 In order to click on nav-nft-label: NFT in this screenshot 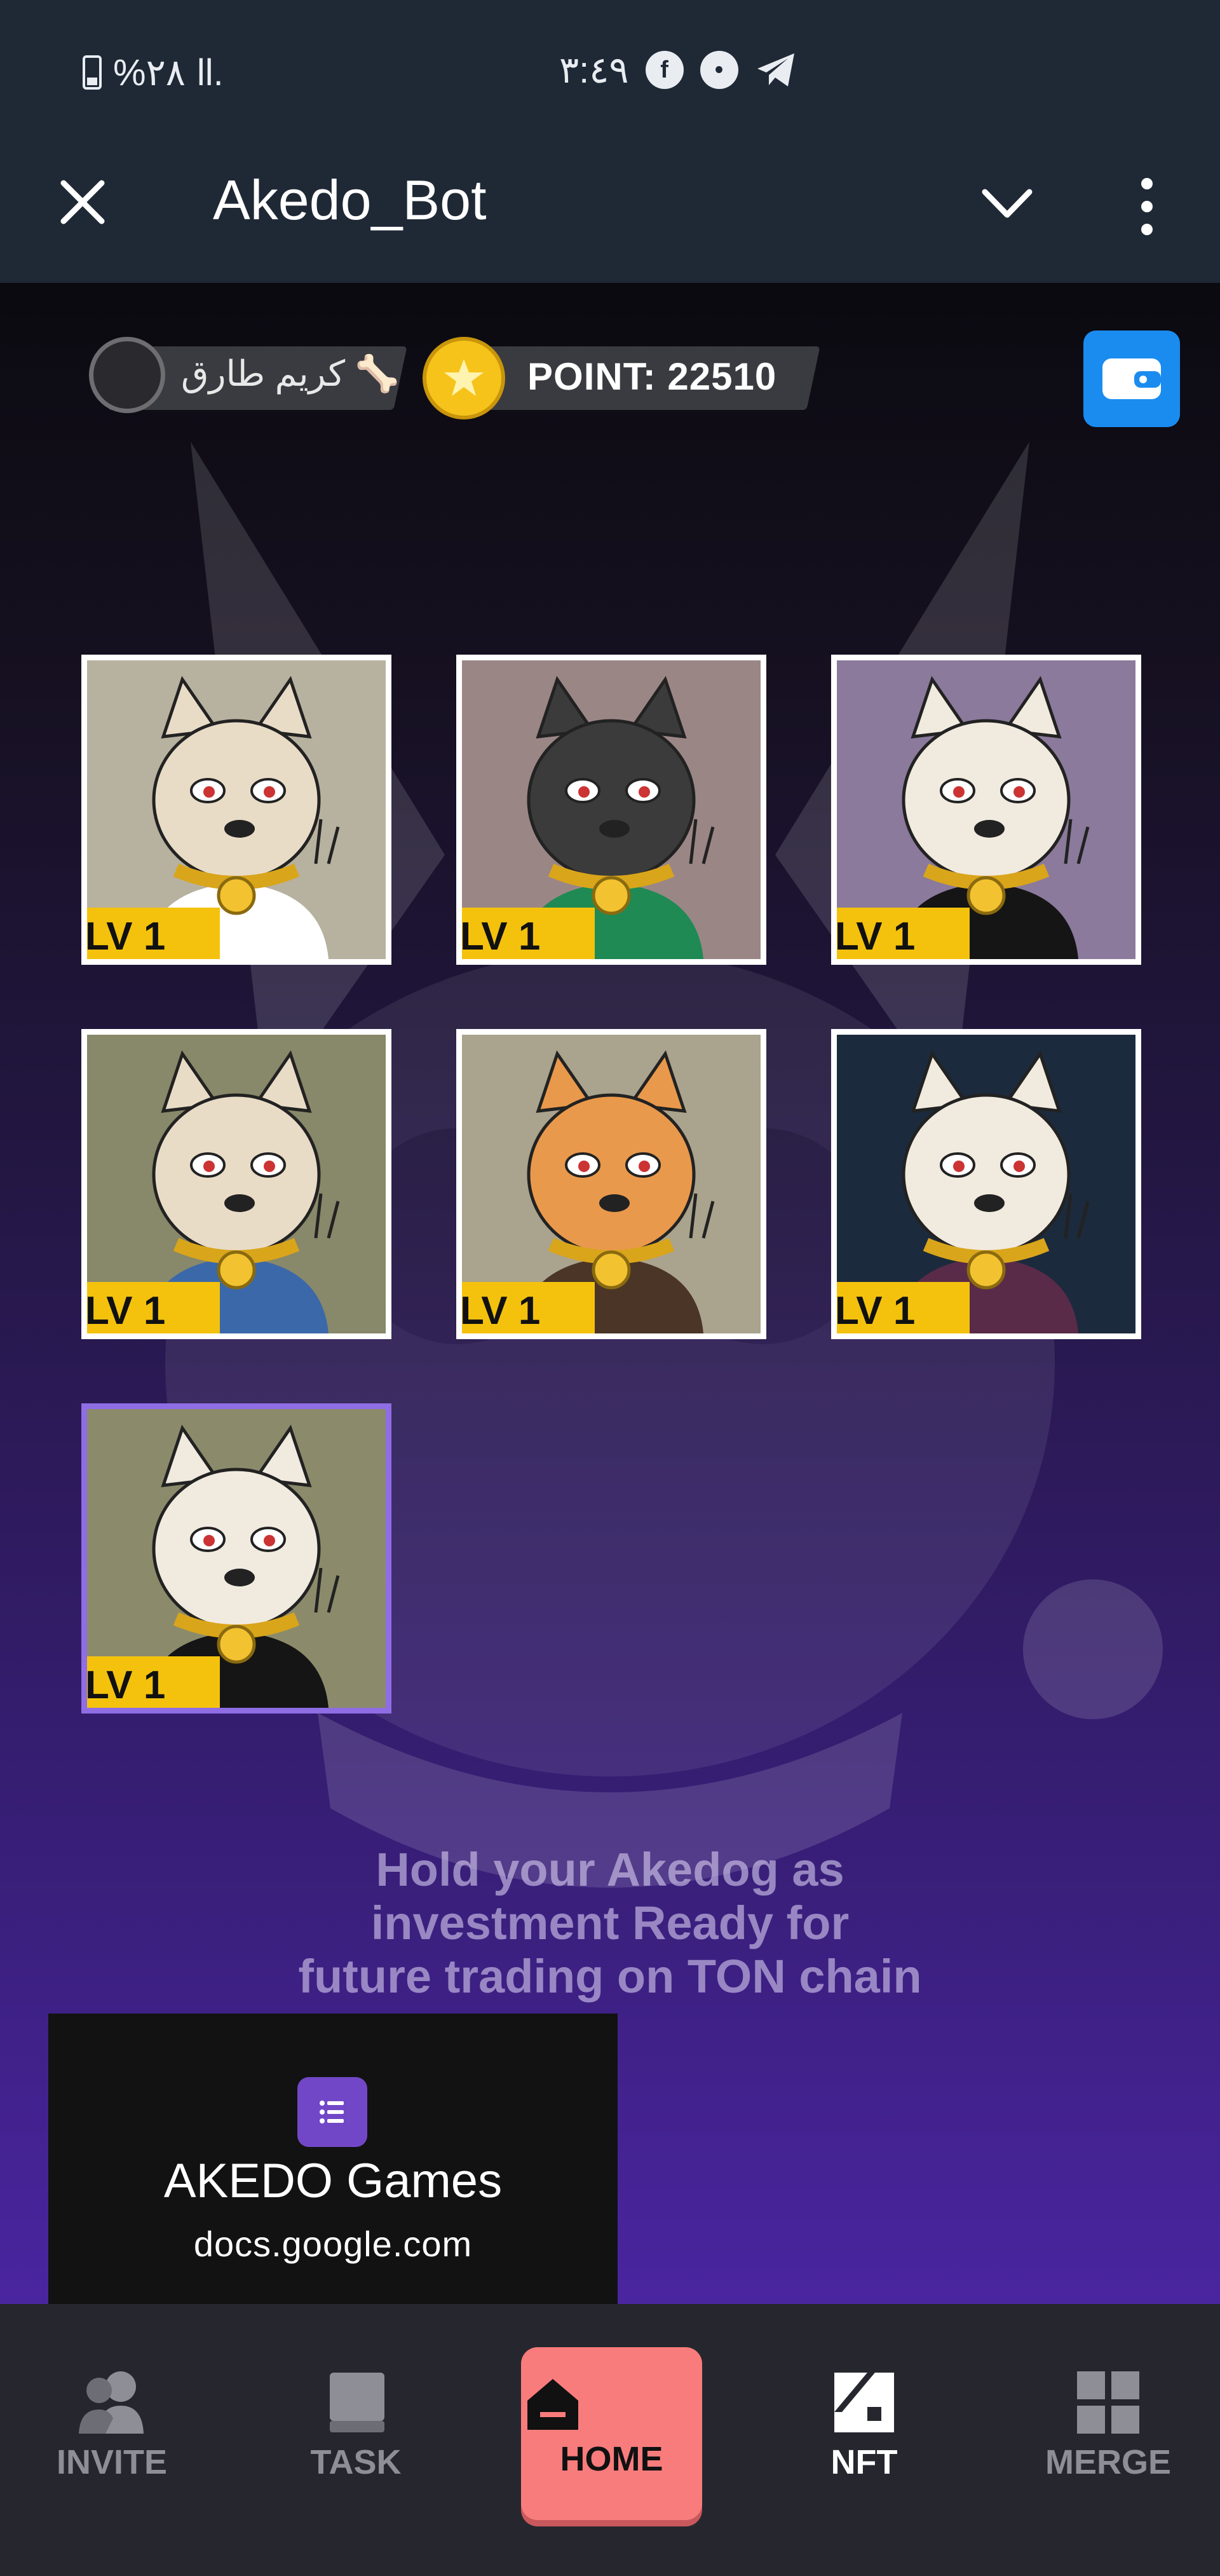, I will do `click(864, 2462)`.